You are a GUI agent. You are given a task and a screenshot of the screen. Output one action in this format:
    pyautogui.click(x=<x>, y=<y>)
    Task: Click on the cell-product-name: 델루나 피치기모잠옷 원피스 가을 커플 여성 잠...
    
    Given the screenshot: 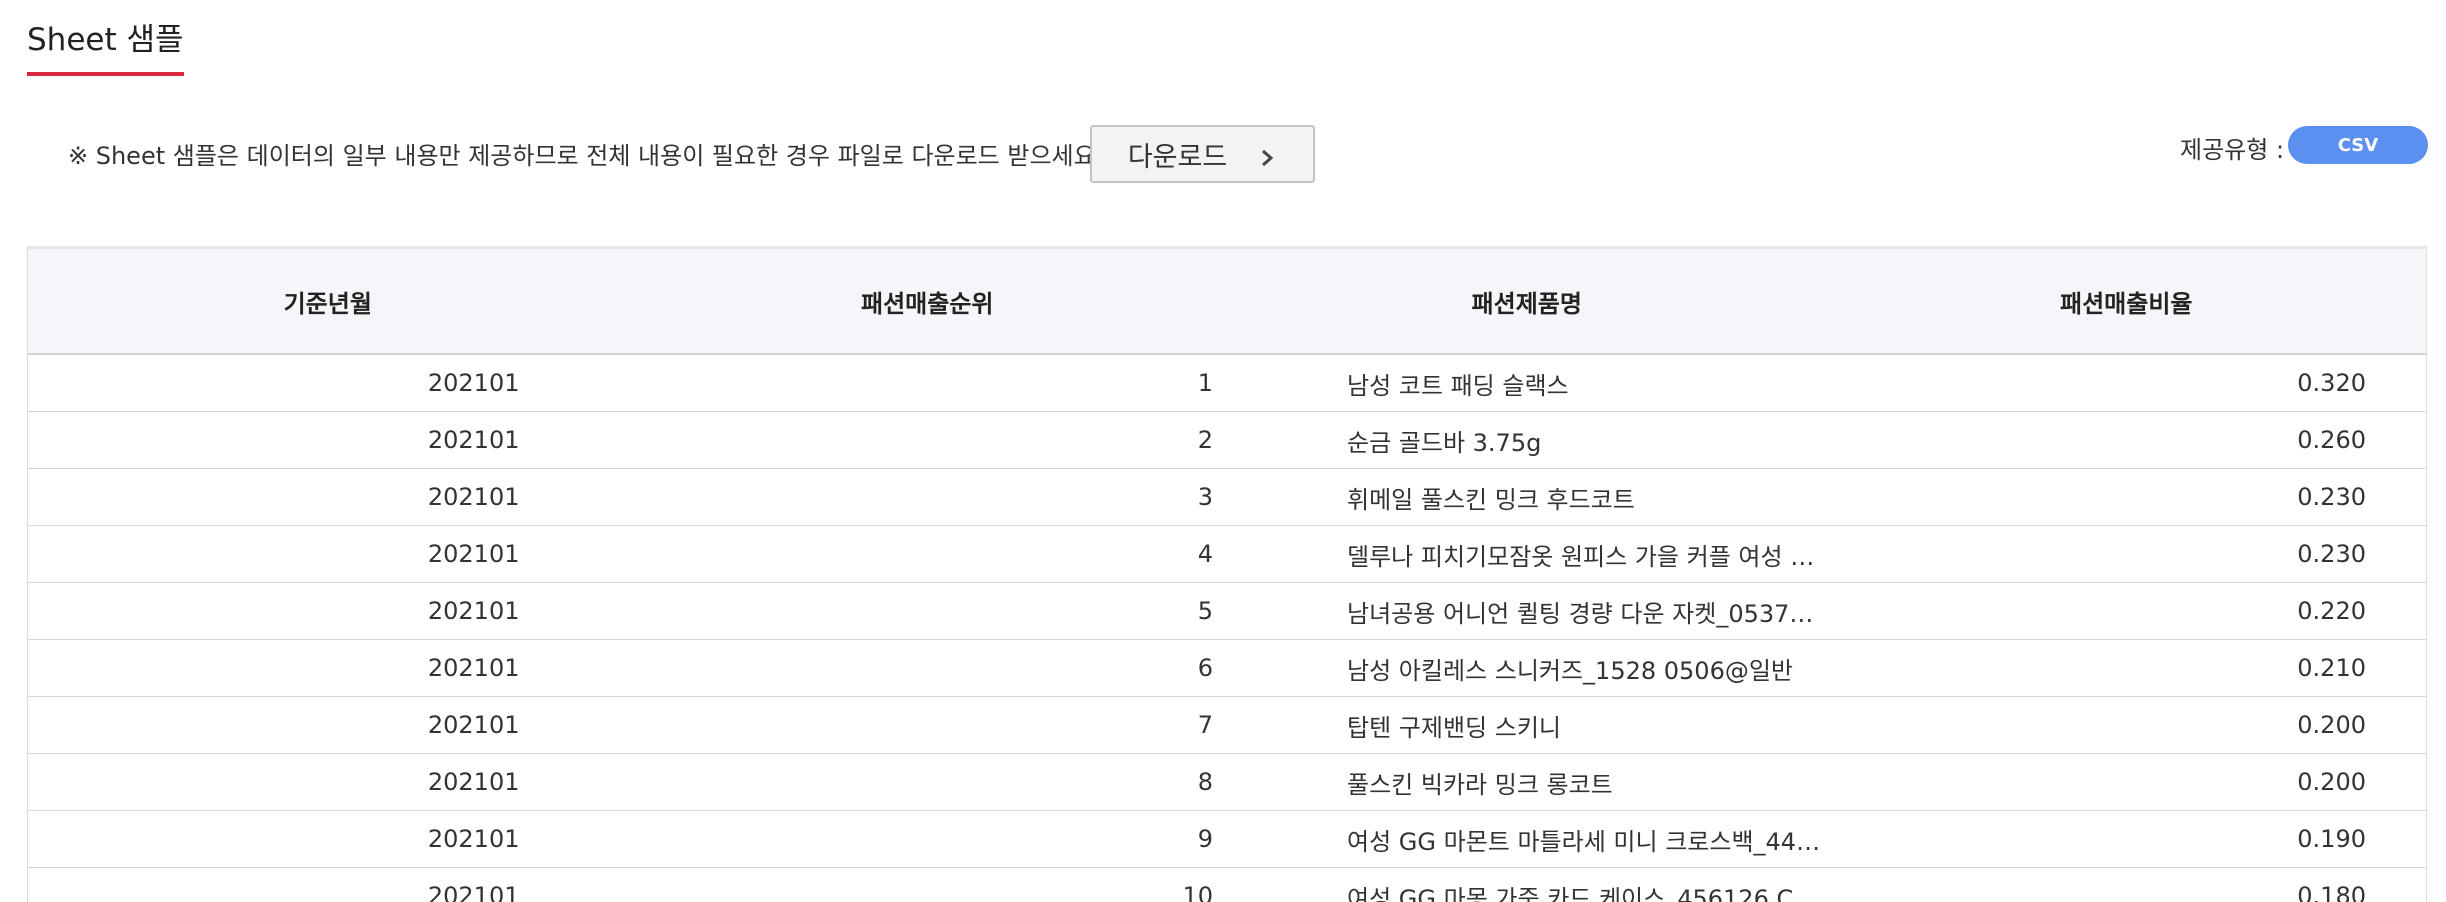 What is the action you would take?
    pyautogui.click(x=1527, y=554)
    